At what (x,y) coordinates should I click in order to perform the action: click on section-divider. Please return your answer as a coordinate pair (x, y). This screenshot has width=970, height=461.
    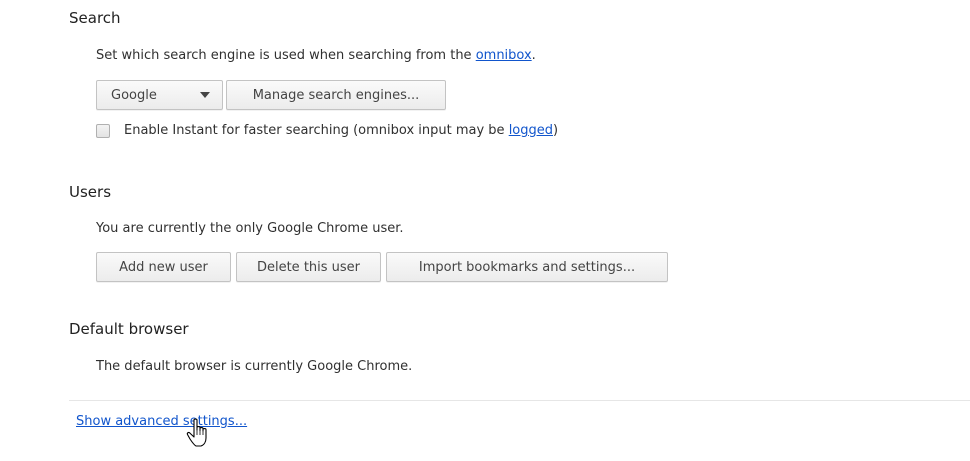
    Looking at the image, I should click on (519, 400).